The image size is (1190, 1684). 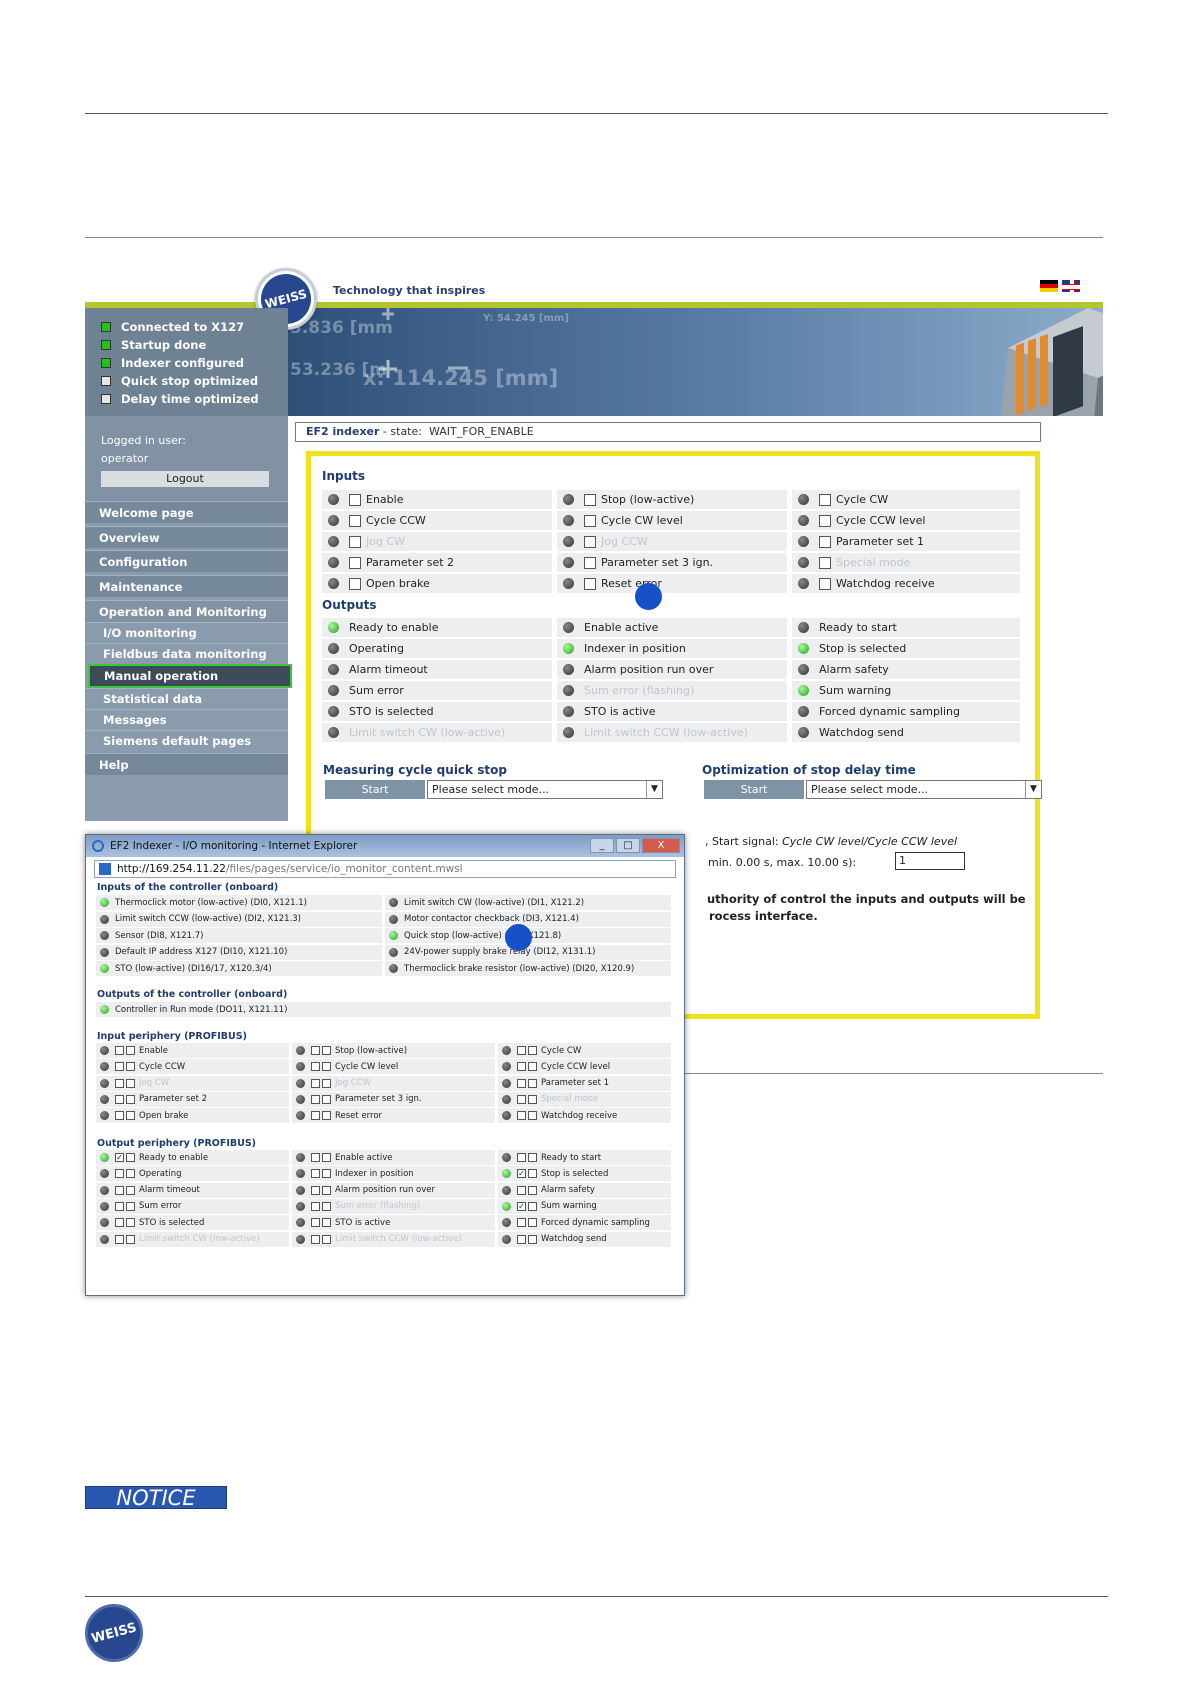 What do you see at coordinates (1049, 286) in the screenshot?
I see `german-flag-icon` at bounding box center [1049, 286].